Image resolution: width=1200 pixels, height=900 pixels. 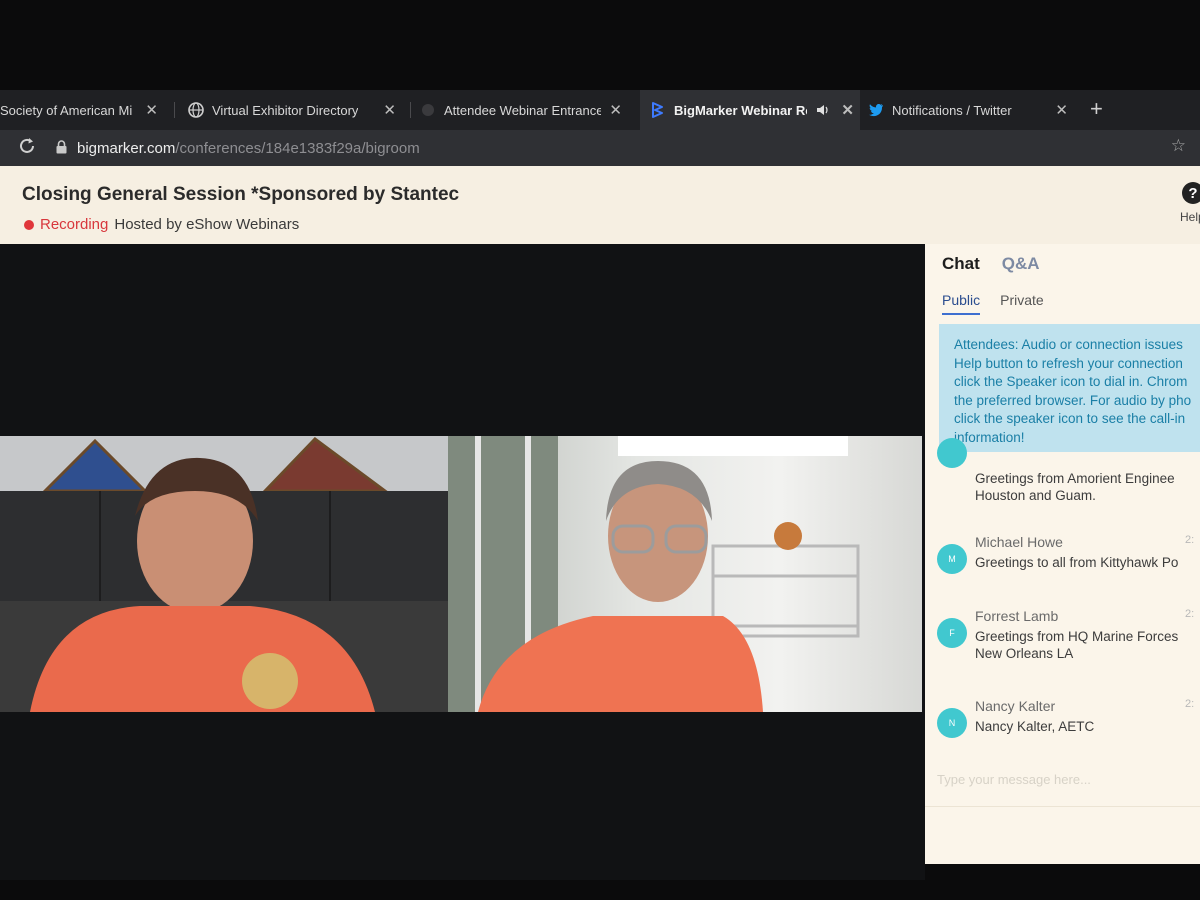 I want to click on message-text: Nancy Kalter, AETC, so click(x=1035, y=726).